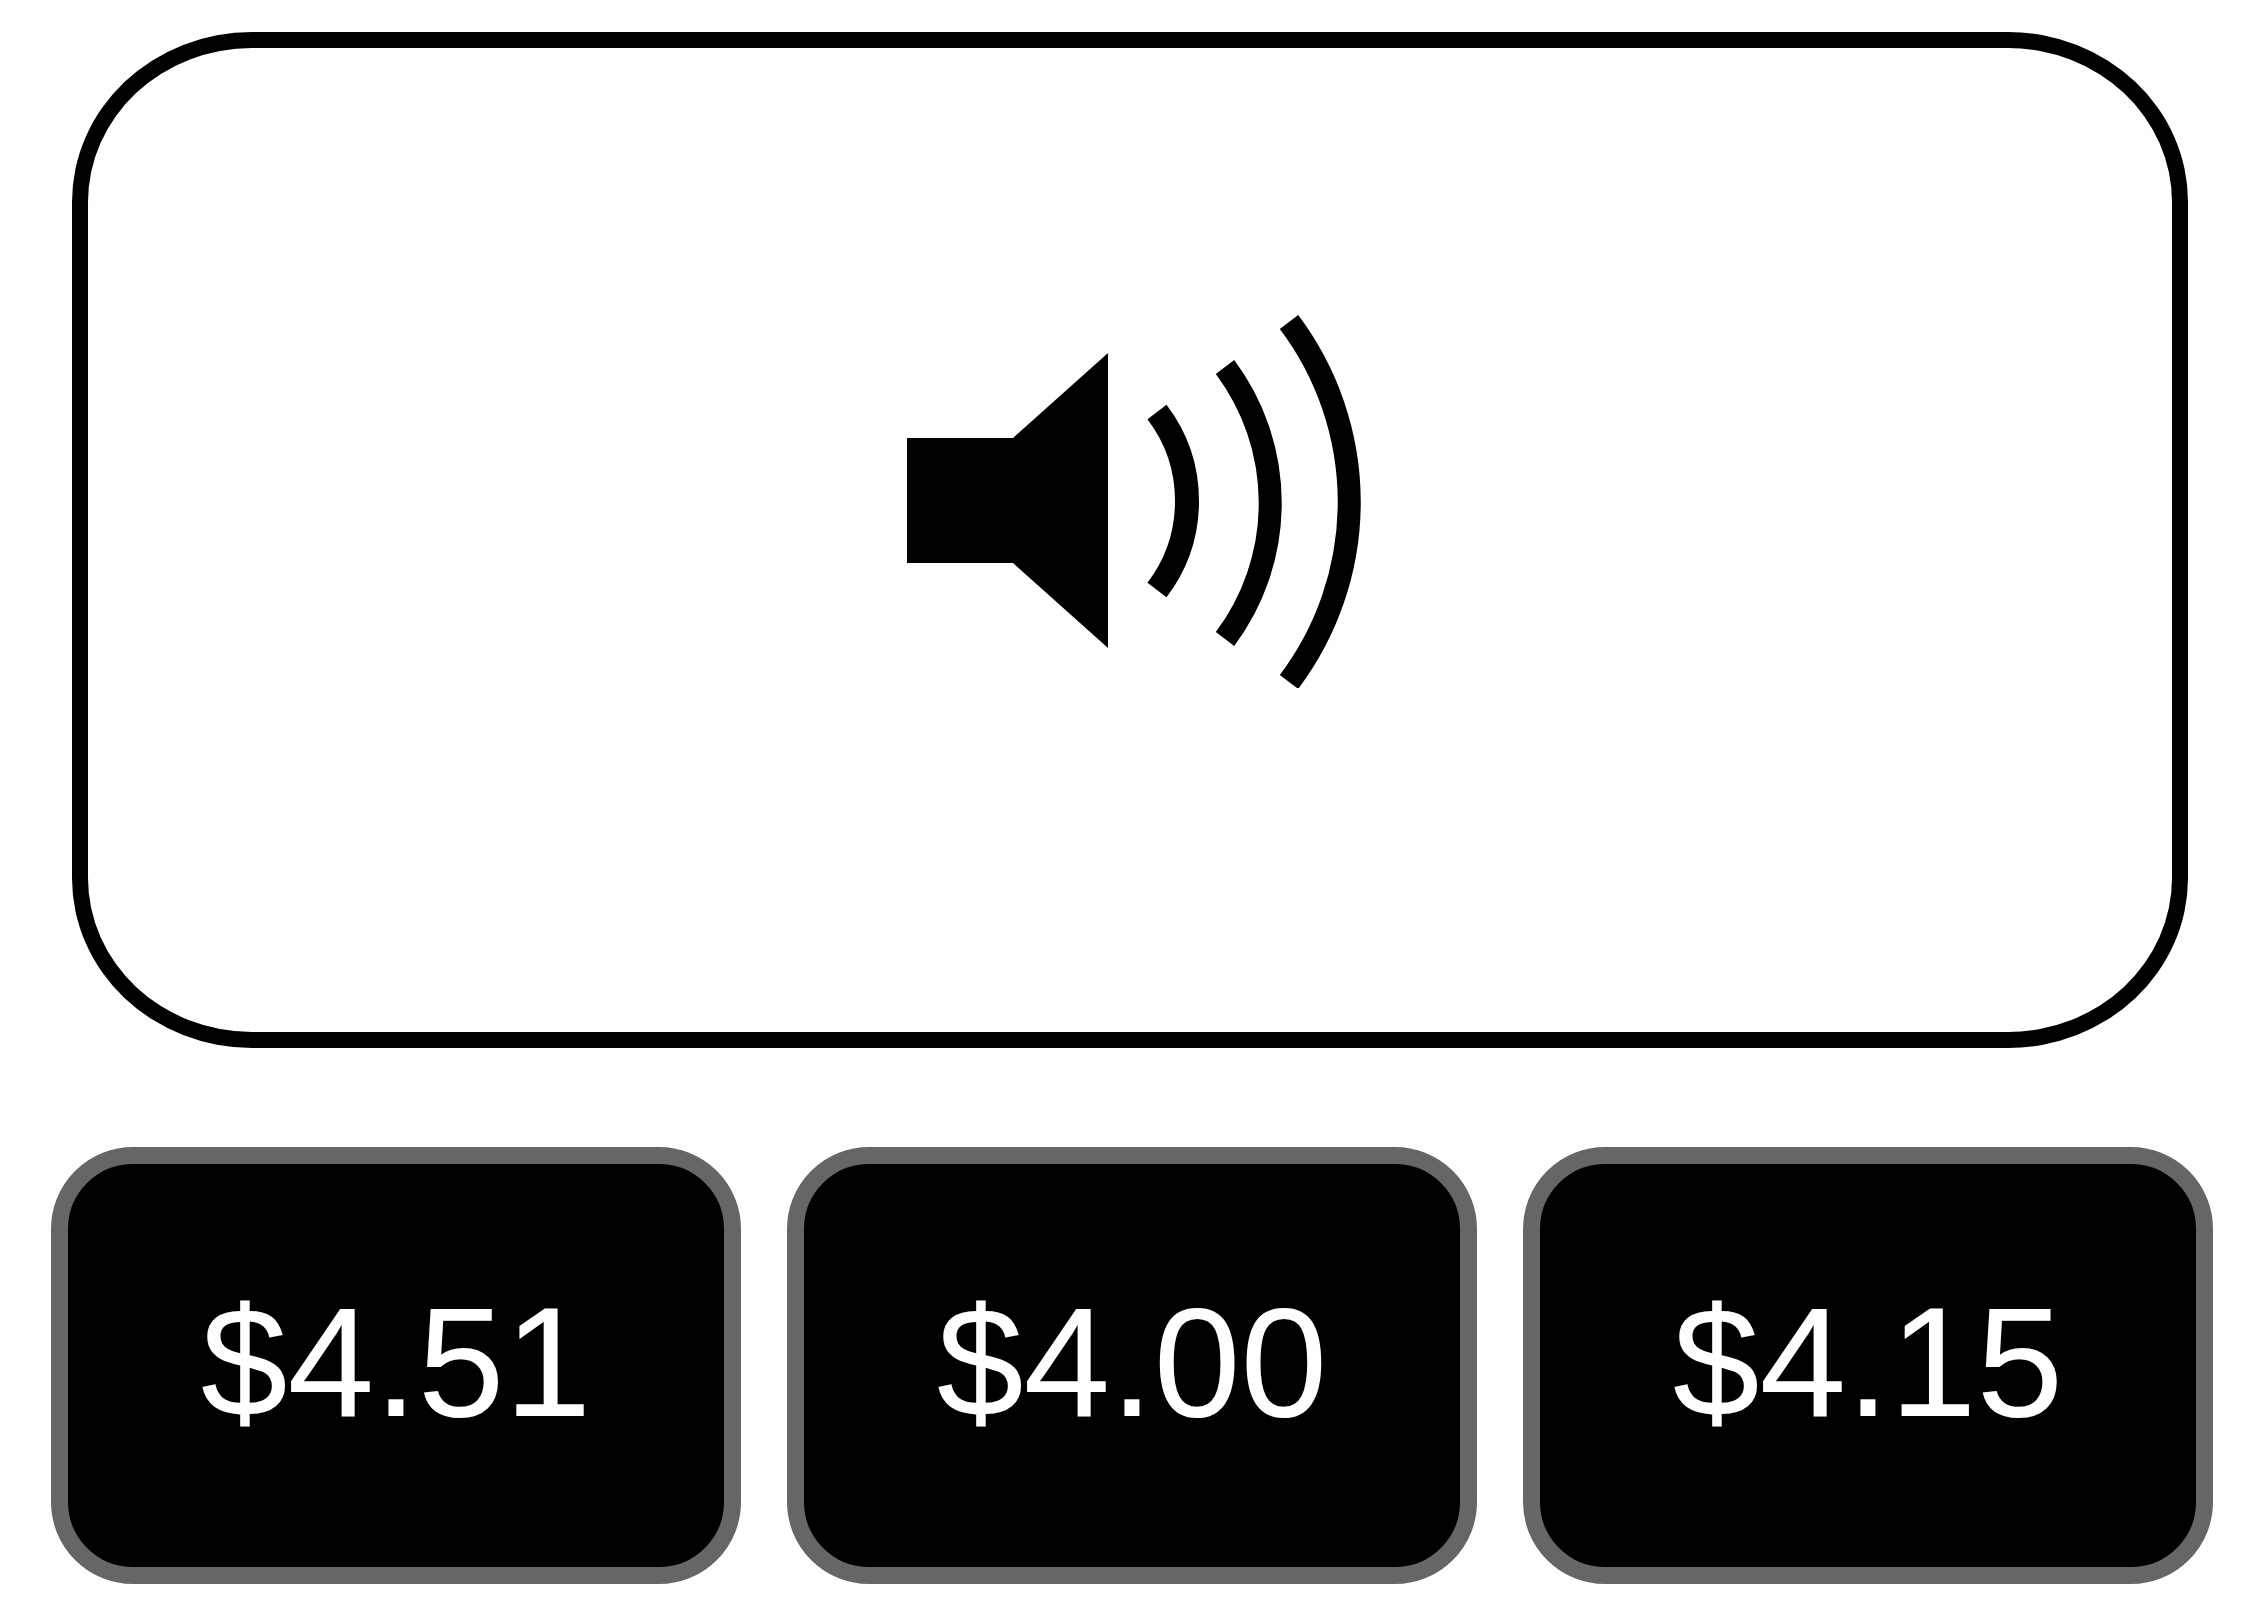 This screenshot has width=2260, height=1611. What do you see at coordinates (1868, 1365) in the screenshot?
I see `price-option-button: $4.15` at bounding box center [1868, 1365].